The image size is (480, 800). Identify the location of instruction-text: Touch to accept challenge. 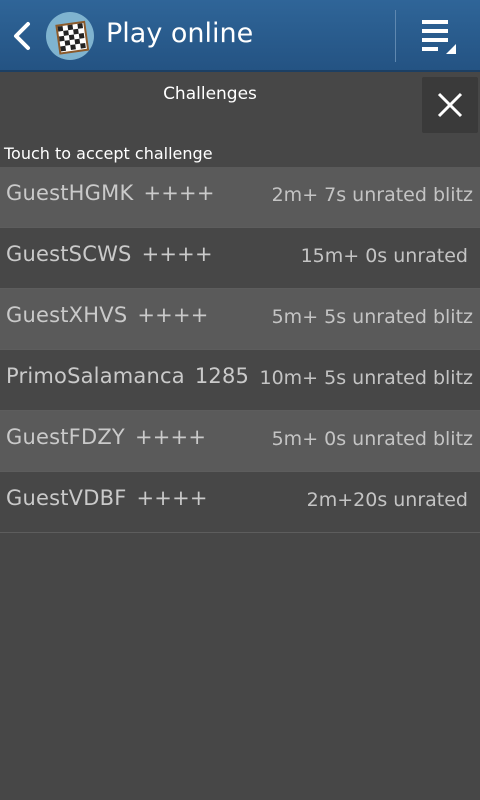
(108, 153).